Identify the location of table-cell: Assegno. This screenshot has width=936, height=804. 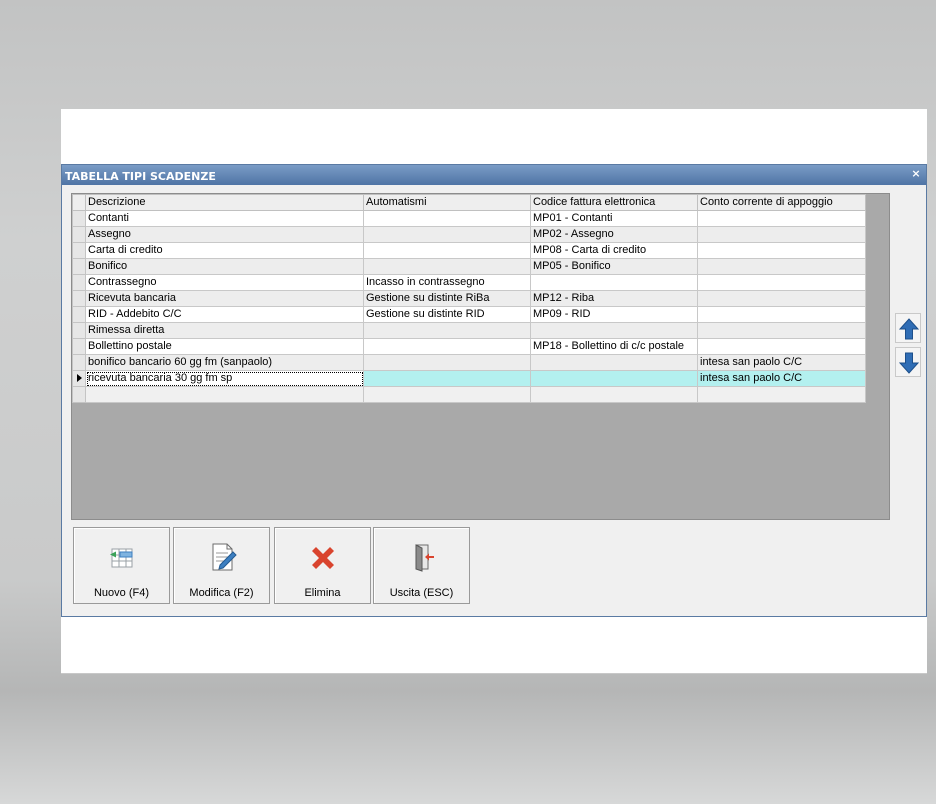
(224, 234).